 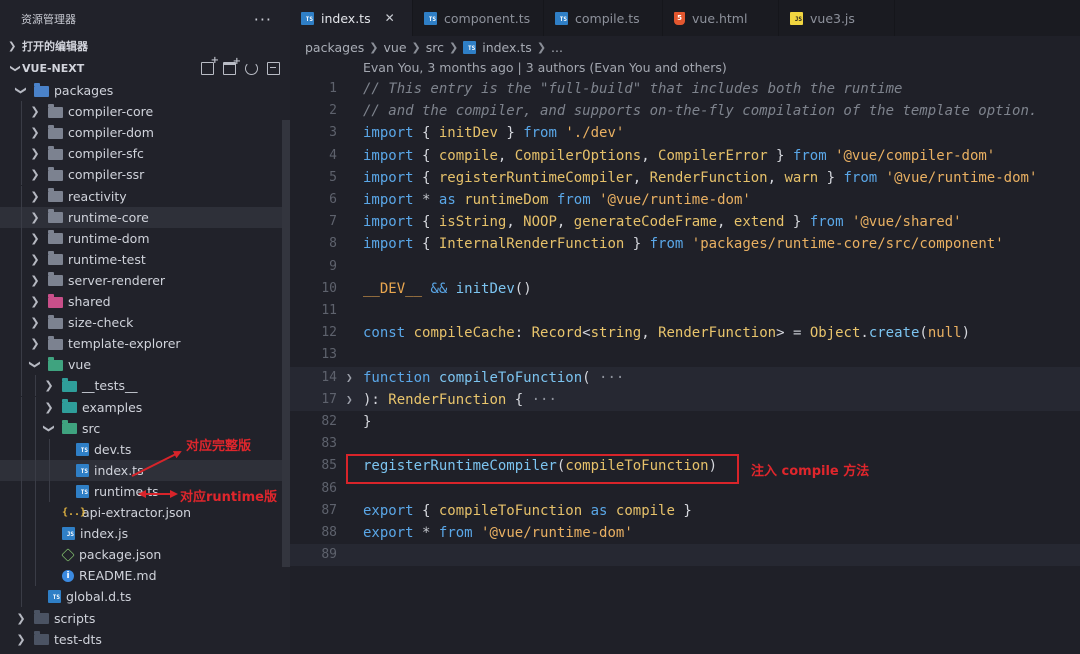 I want to click on breadcrumb-item: packages, so click(x=334, y=47).